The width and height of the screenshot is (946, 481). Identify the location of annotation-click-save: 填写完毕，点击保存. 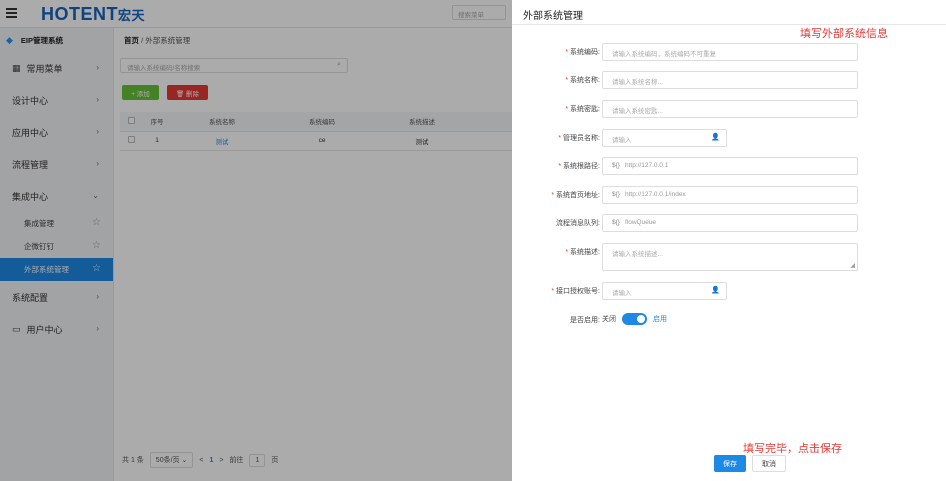
(792, 449).